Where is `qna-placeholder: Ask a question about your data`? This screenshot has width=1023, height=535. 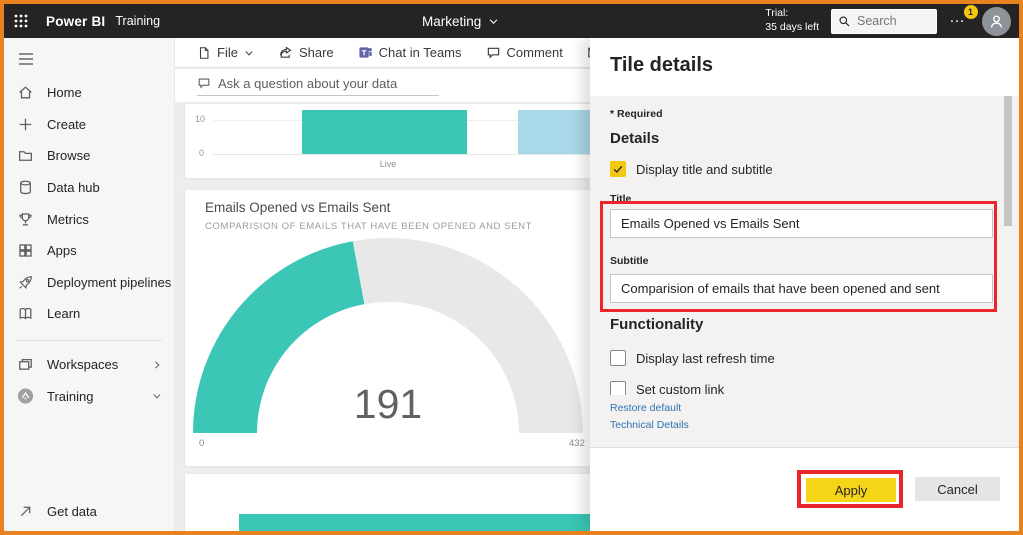 qna-placeholder: Ask a question about your data is located at coordinates (308, 83).